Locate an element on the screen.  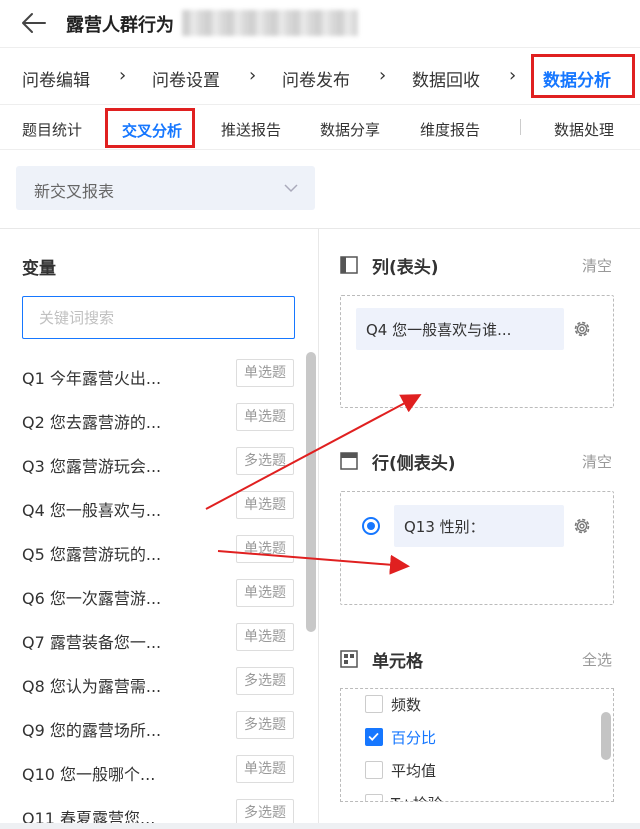
cell-option-t-test: T+检验 is located at coordinates (475, 796).